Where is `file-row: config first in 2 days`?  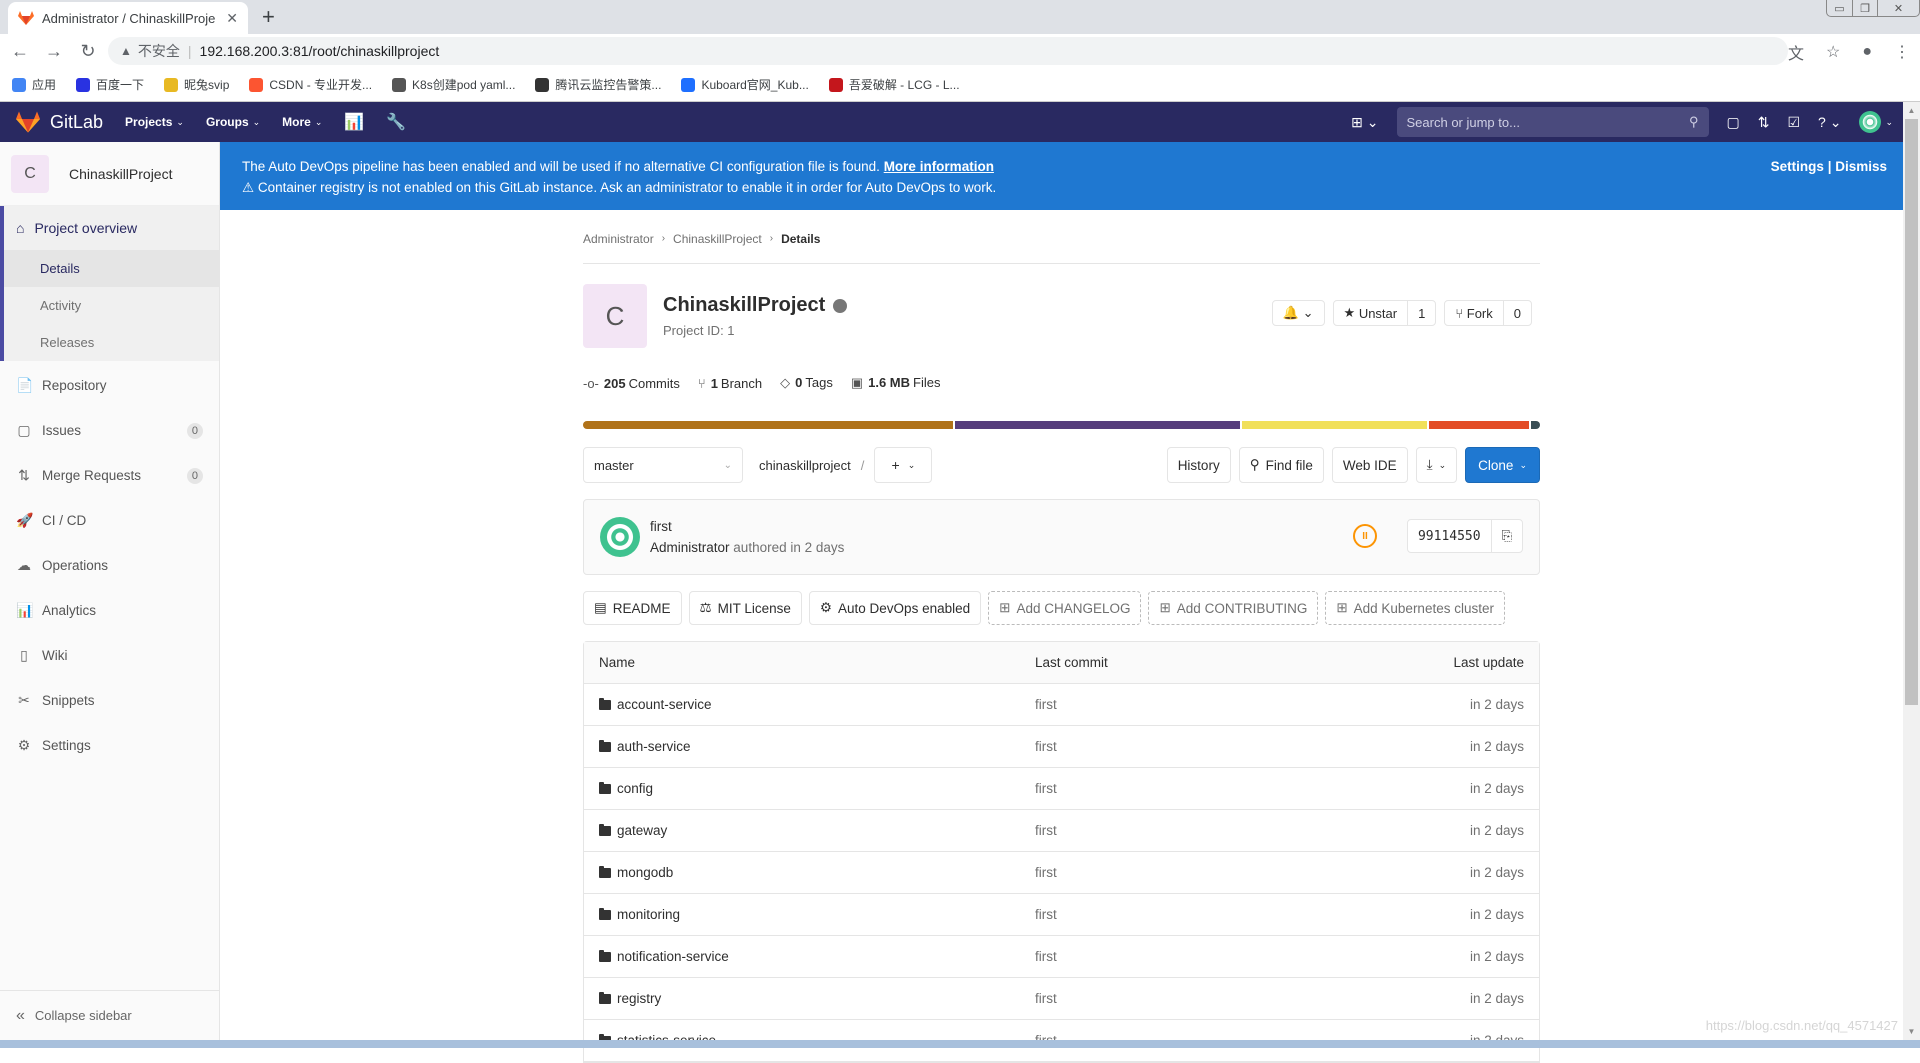 file-row: config first in 2 days is located at coordinates (1061, 789).